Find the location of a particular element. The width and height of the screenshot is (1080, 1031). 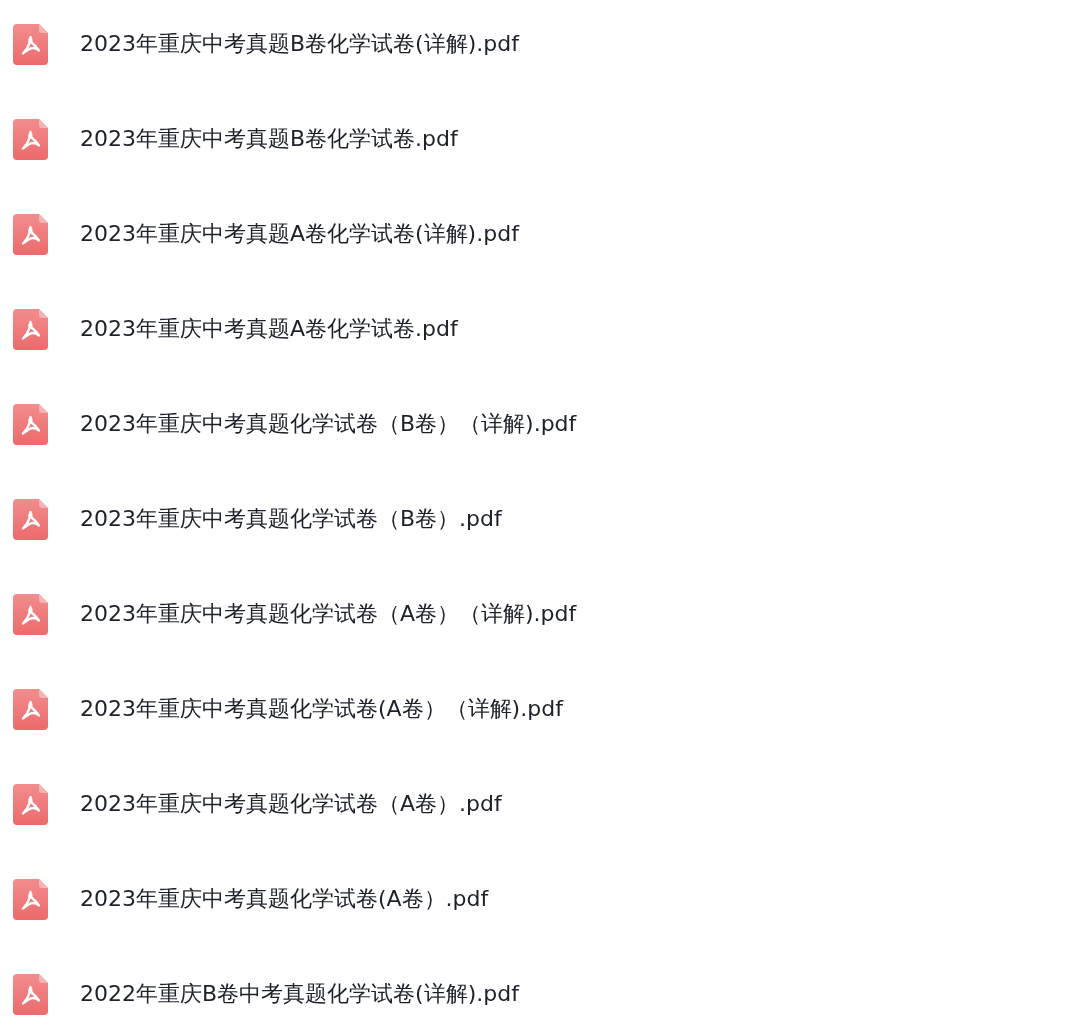

file-name: 2023年重庆中考真题化学试卷（B卷）（详解).pdf is located at coordinates (328, 424).